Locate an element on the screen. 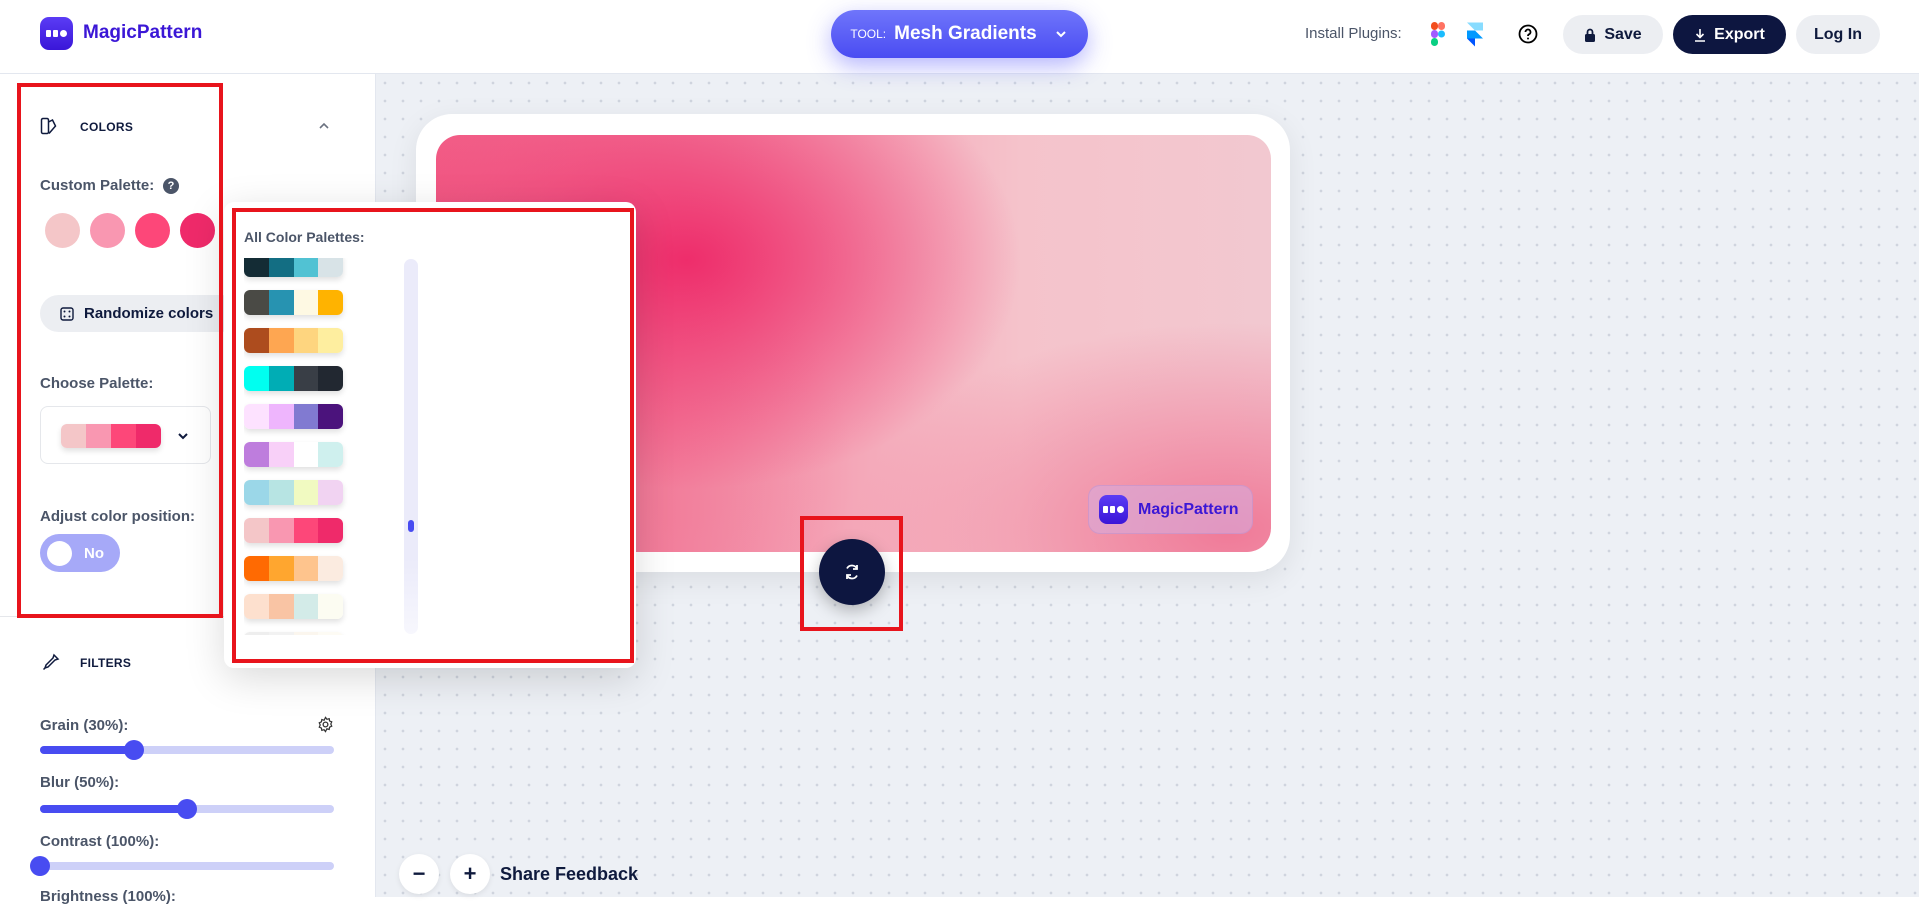  save-label: Save is located at coordinates (1623, 34).